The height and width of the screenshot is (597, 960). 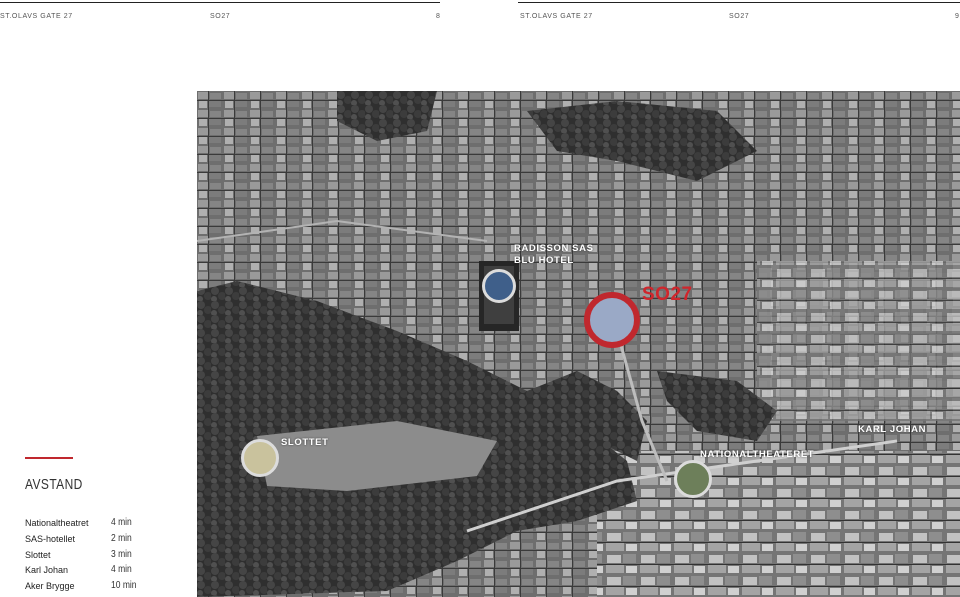 I want to click on accent-bar, so click(x=49, y=458).